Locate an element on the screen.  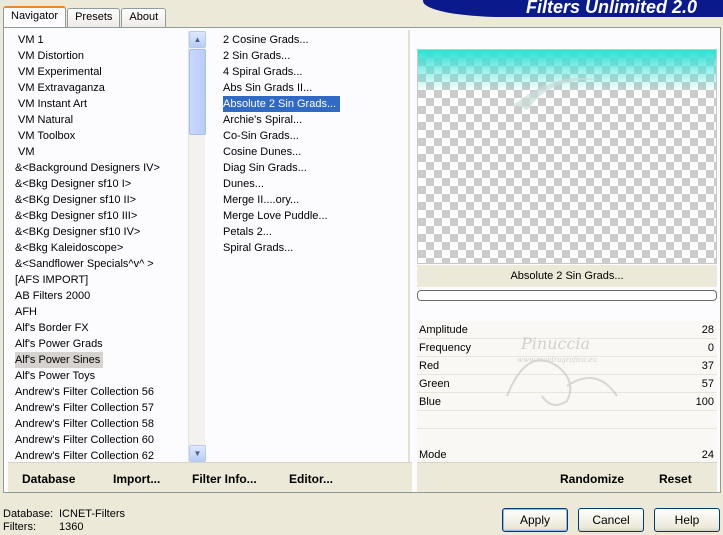
tab-about: About is located at coordinates (144, 17).